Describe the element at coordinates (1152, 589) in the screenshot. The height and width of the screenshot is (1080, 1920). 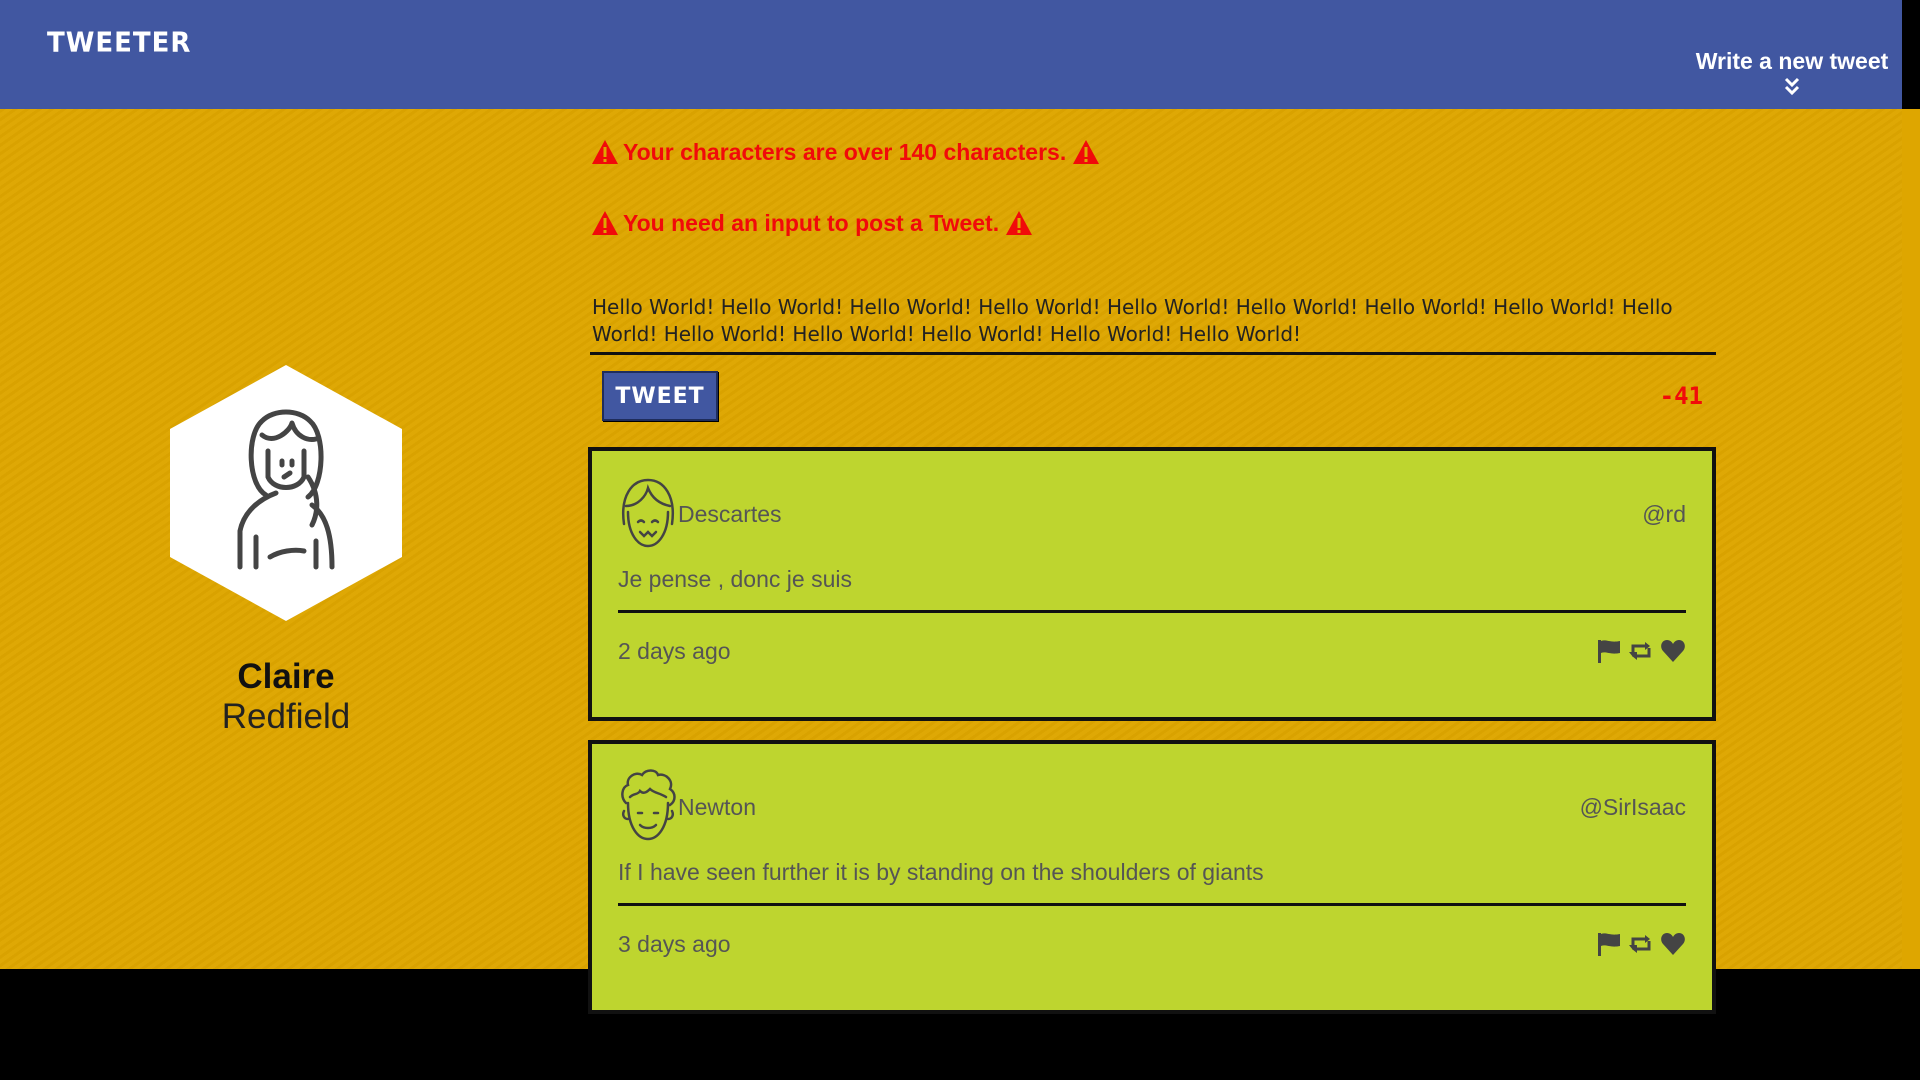
I see `tweet-content: Je pense , donc je suis` at that location.